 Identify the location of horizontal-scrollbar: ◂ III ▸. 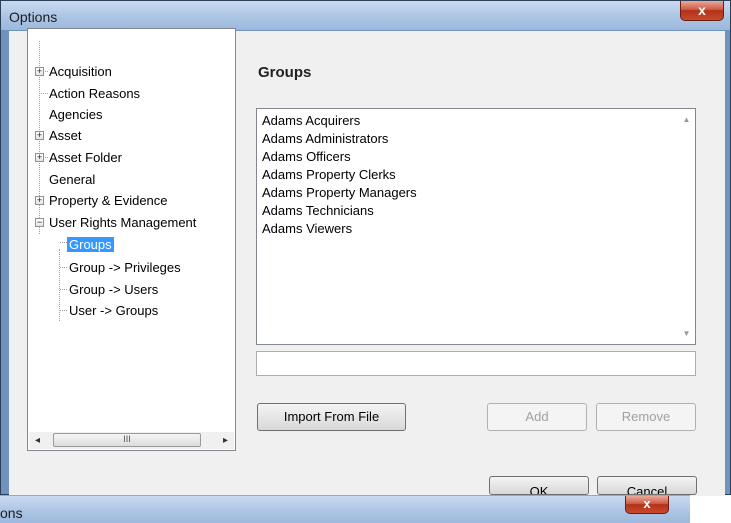
(131, 440).